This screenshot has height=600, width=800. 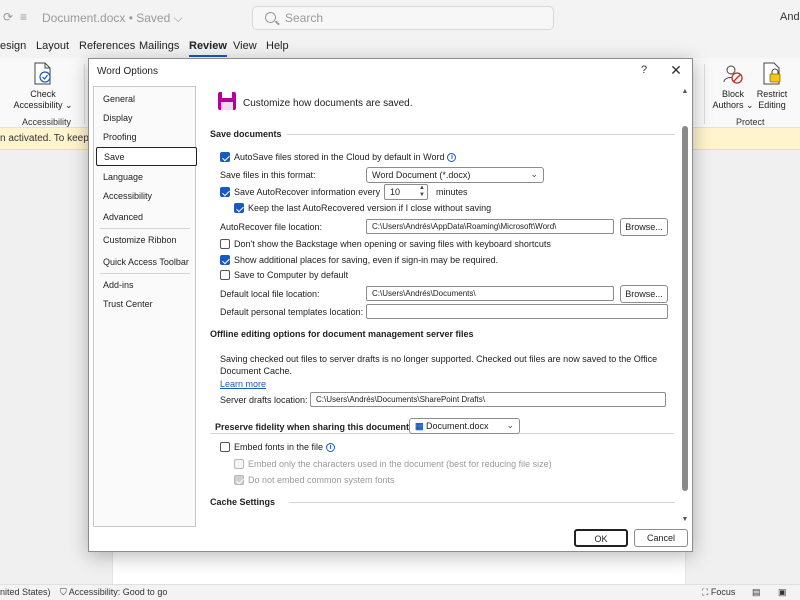 I want to click on fidelity-document-select: ▦ Document.docx ⌄, so click(x=464, y=426).